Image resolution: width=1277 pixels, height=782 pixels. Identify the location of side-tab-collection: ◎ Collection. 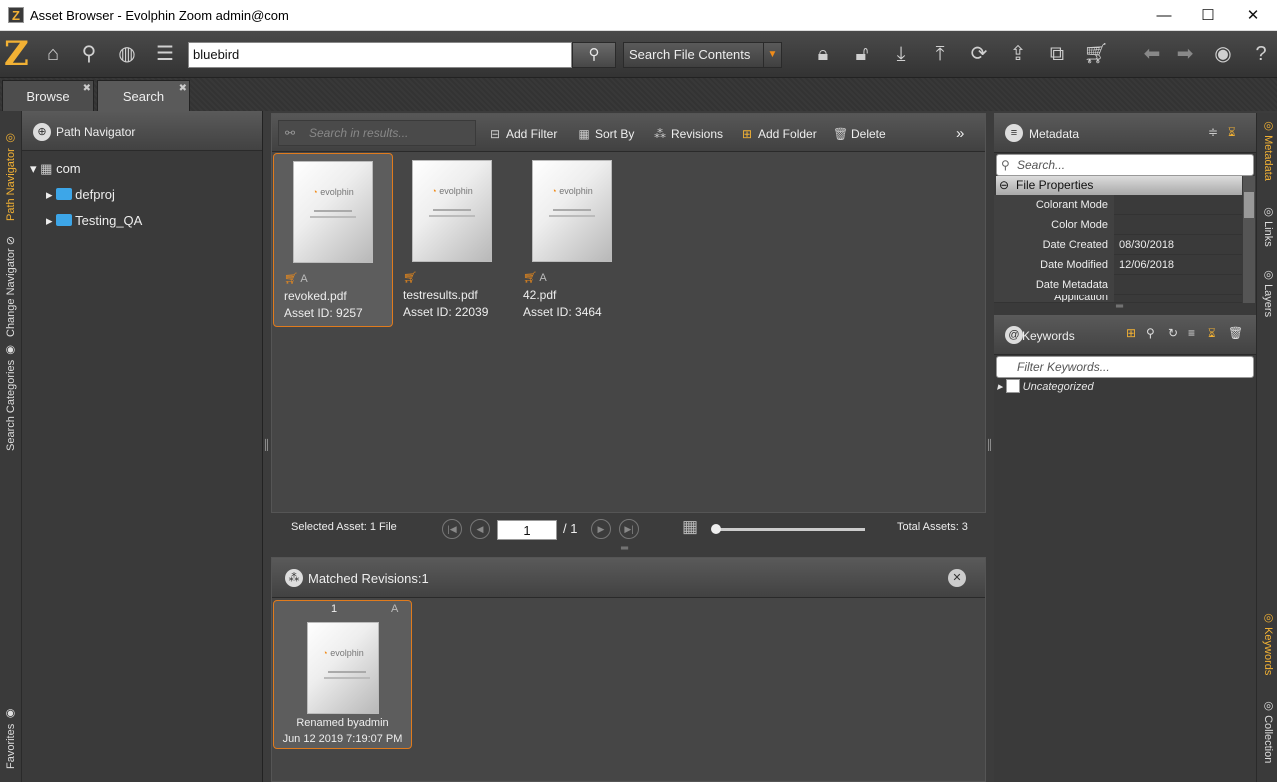
(1267, 737).